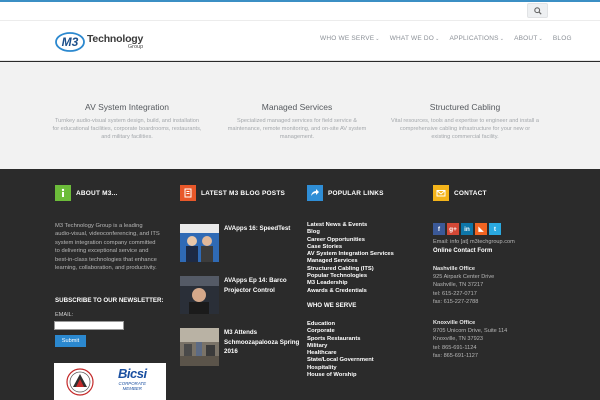 The image size is (600, 400). Describe the element at coordinates (474, 242) in the screenshot. I see `contact-email: Email: info [at] m3techgroup.com` at that location.